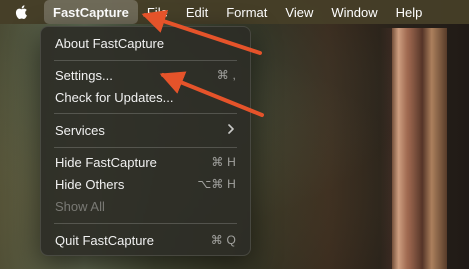 This screenshot has width=469, height=269. What do you see at coordinates (246, 12) in the screenshot?
I see `menubar-item-format: Format` at bounding box center [246, 12].